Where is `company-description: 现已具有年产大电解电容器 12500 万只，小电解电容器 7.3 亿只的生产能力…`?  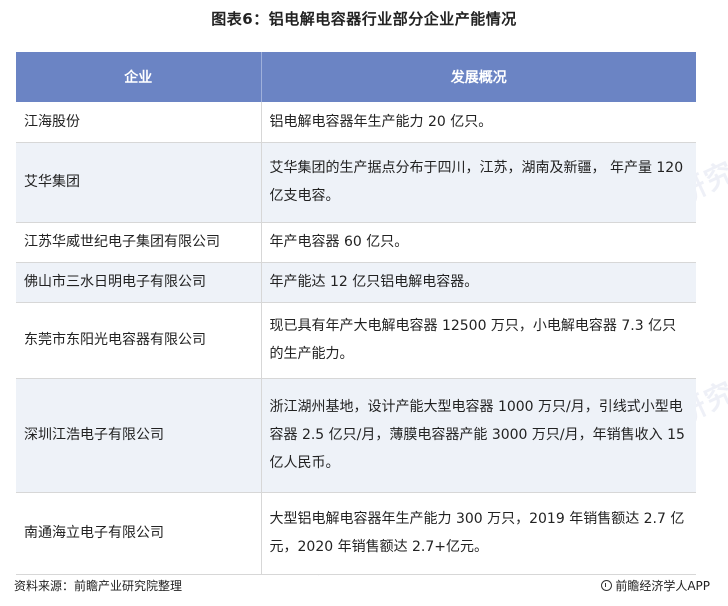
company-description: 现已具有年产大电解电容器 12500 万只，小电解电容器 7.3 亿只的生产能力… is located at coordinates (478, 340).